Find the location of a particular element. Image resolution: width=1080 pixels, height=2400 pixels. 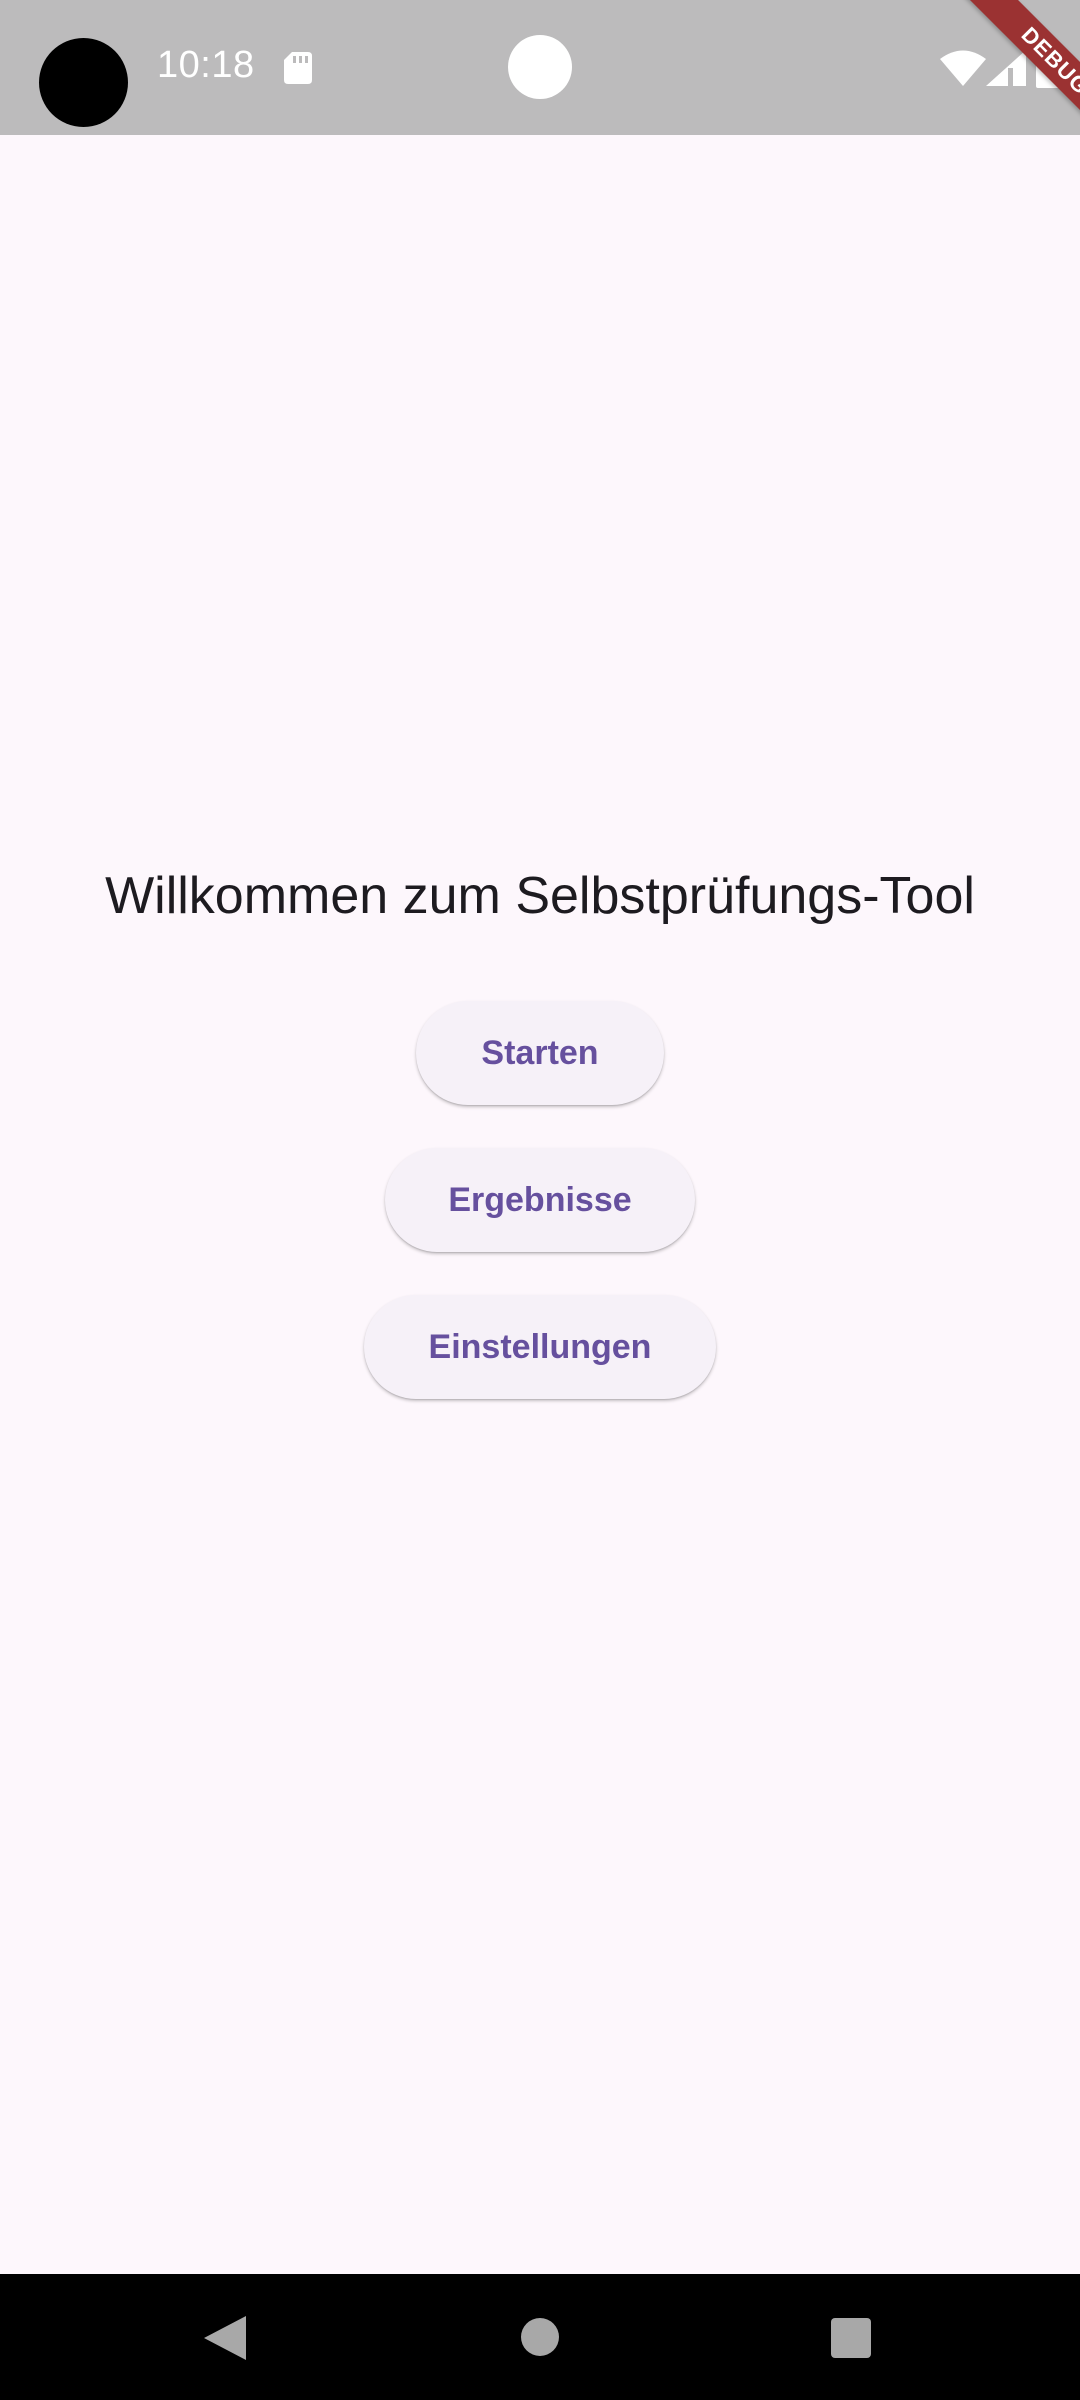

status-time: 10:18 is located at coordinates (206, 65).